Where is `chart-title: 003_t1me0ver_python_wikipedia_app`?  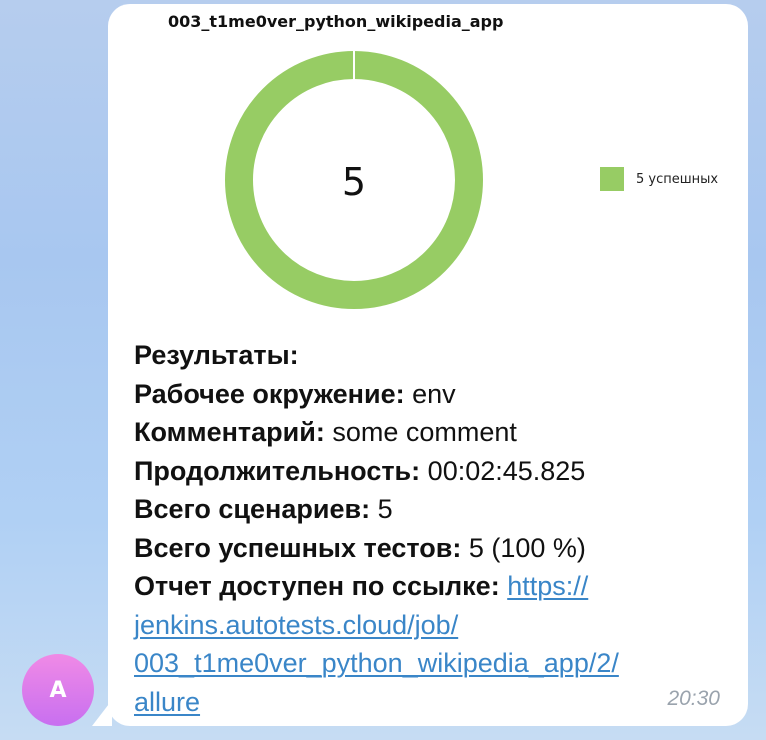
chart-title: 003_t1me0ver_python_wikipedia_app is located at coordinates (336, 21).